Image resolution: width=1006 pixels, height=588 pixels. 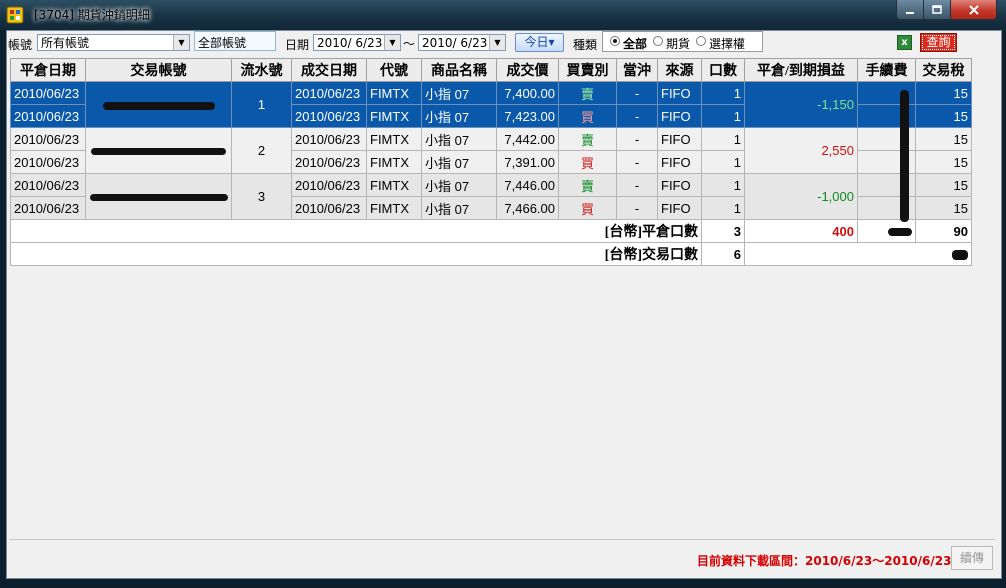 I want to click on radio-options, so click(x=701, y=41).